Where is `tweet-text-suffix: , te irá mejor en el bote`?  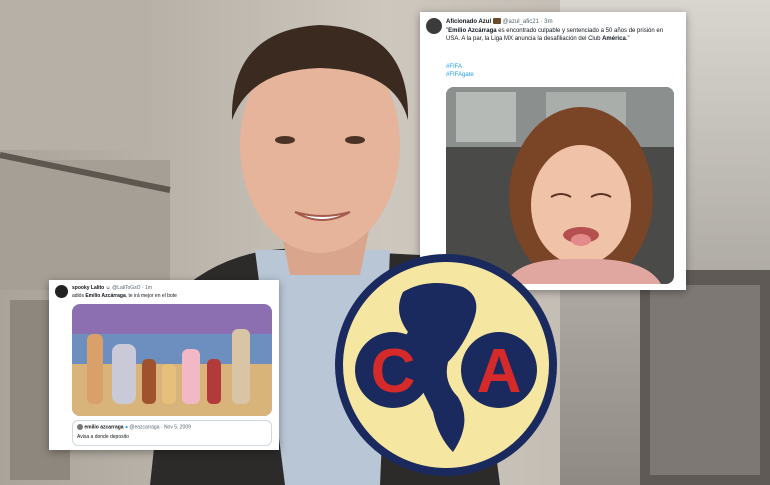
tweet-text-suffix: , te irá mejor en el bote is located at coordinates (151, 296).